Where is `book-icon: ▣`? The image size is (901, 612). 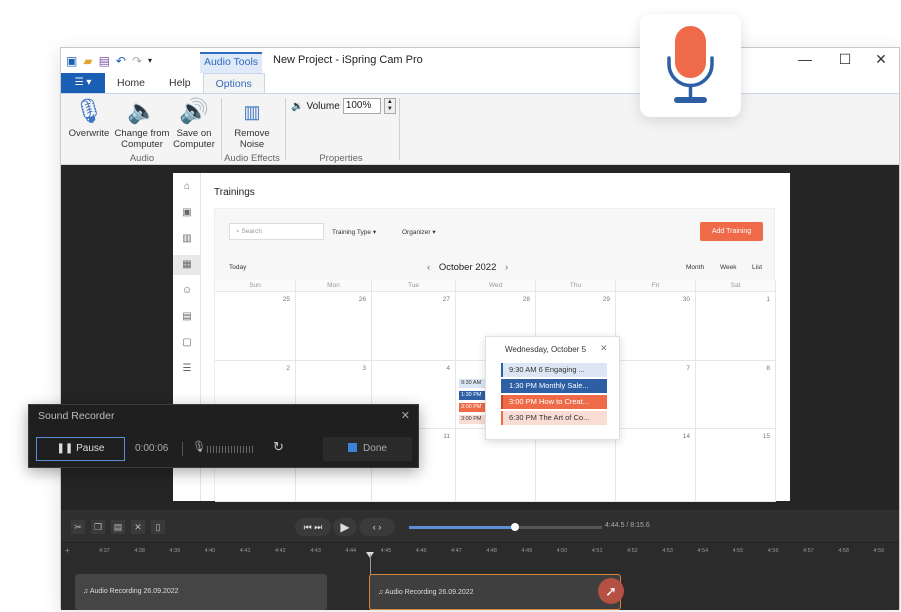
book-icon: ▣ is located at coordinates (187, 212).